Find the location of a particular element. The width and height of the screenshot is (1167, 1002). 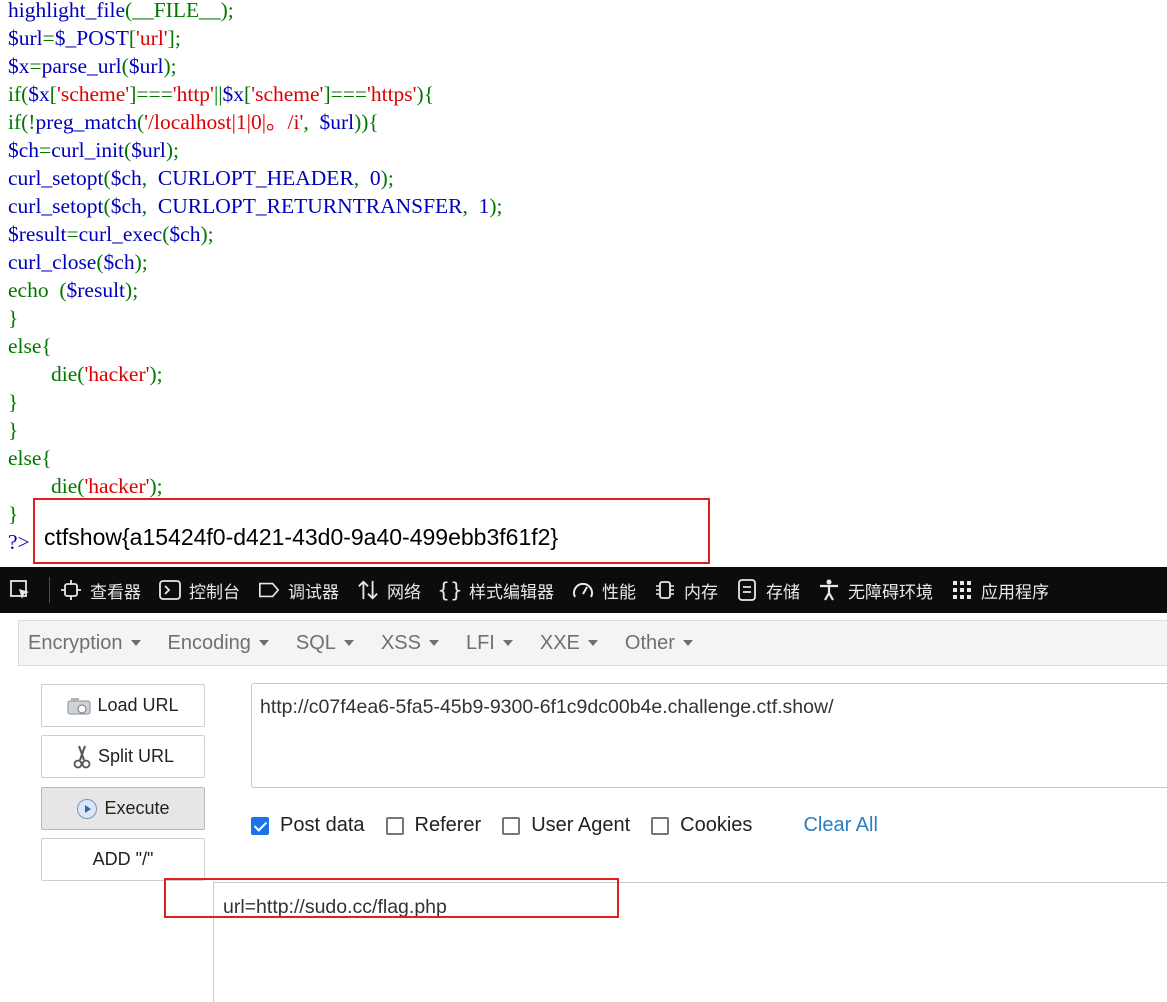

memory-chip-icon is located at coordinates (665, 590).